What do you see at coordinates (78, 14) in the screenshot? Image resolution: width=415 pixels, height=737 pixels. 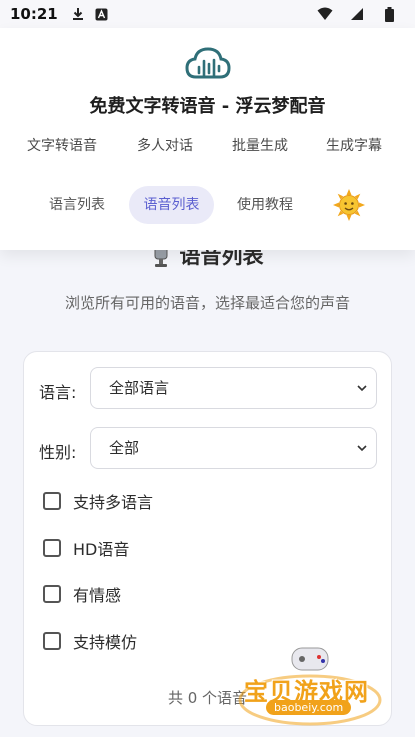 I see `download-icon` at bounding box center [78, 14].